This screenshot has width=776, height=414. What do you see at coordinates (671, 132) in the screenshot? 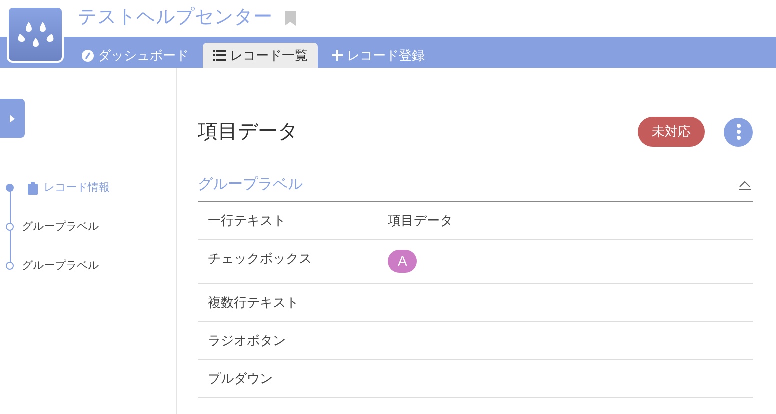
I see `status-badge: 未対応` at bounding box center [671, 132].